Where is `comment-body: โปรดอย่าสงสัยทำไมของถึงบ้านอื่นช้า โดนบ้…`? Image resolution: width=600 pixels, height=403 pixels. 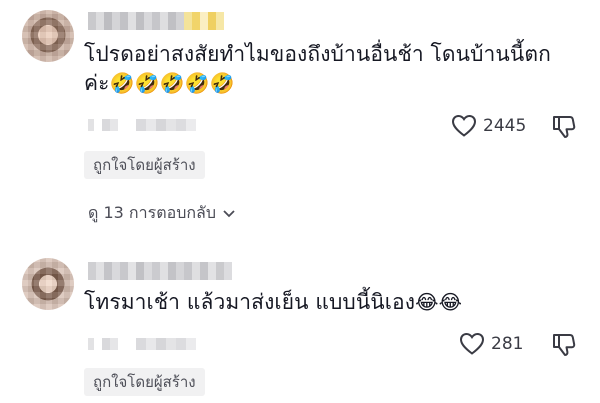 comment-body: โปรดอย่าสงสัยทำไมของถึงบ้านอื่นช้า โดนบ้… is located at coordinates (334, 69).